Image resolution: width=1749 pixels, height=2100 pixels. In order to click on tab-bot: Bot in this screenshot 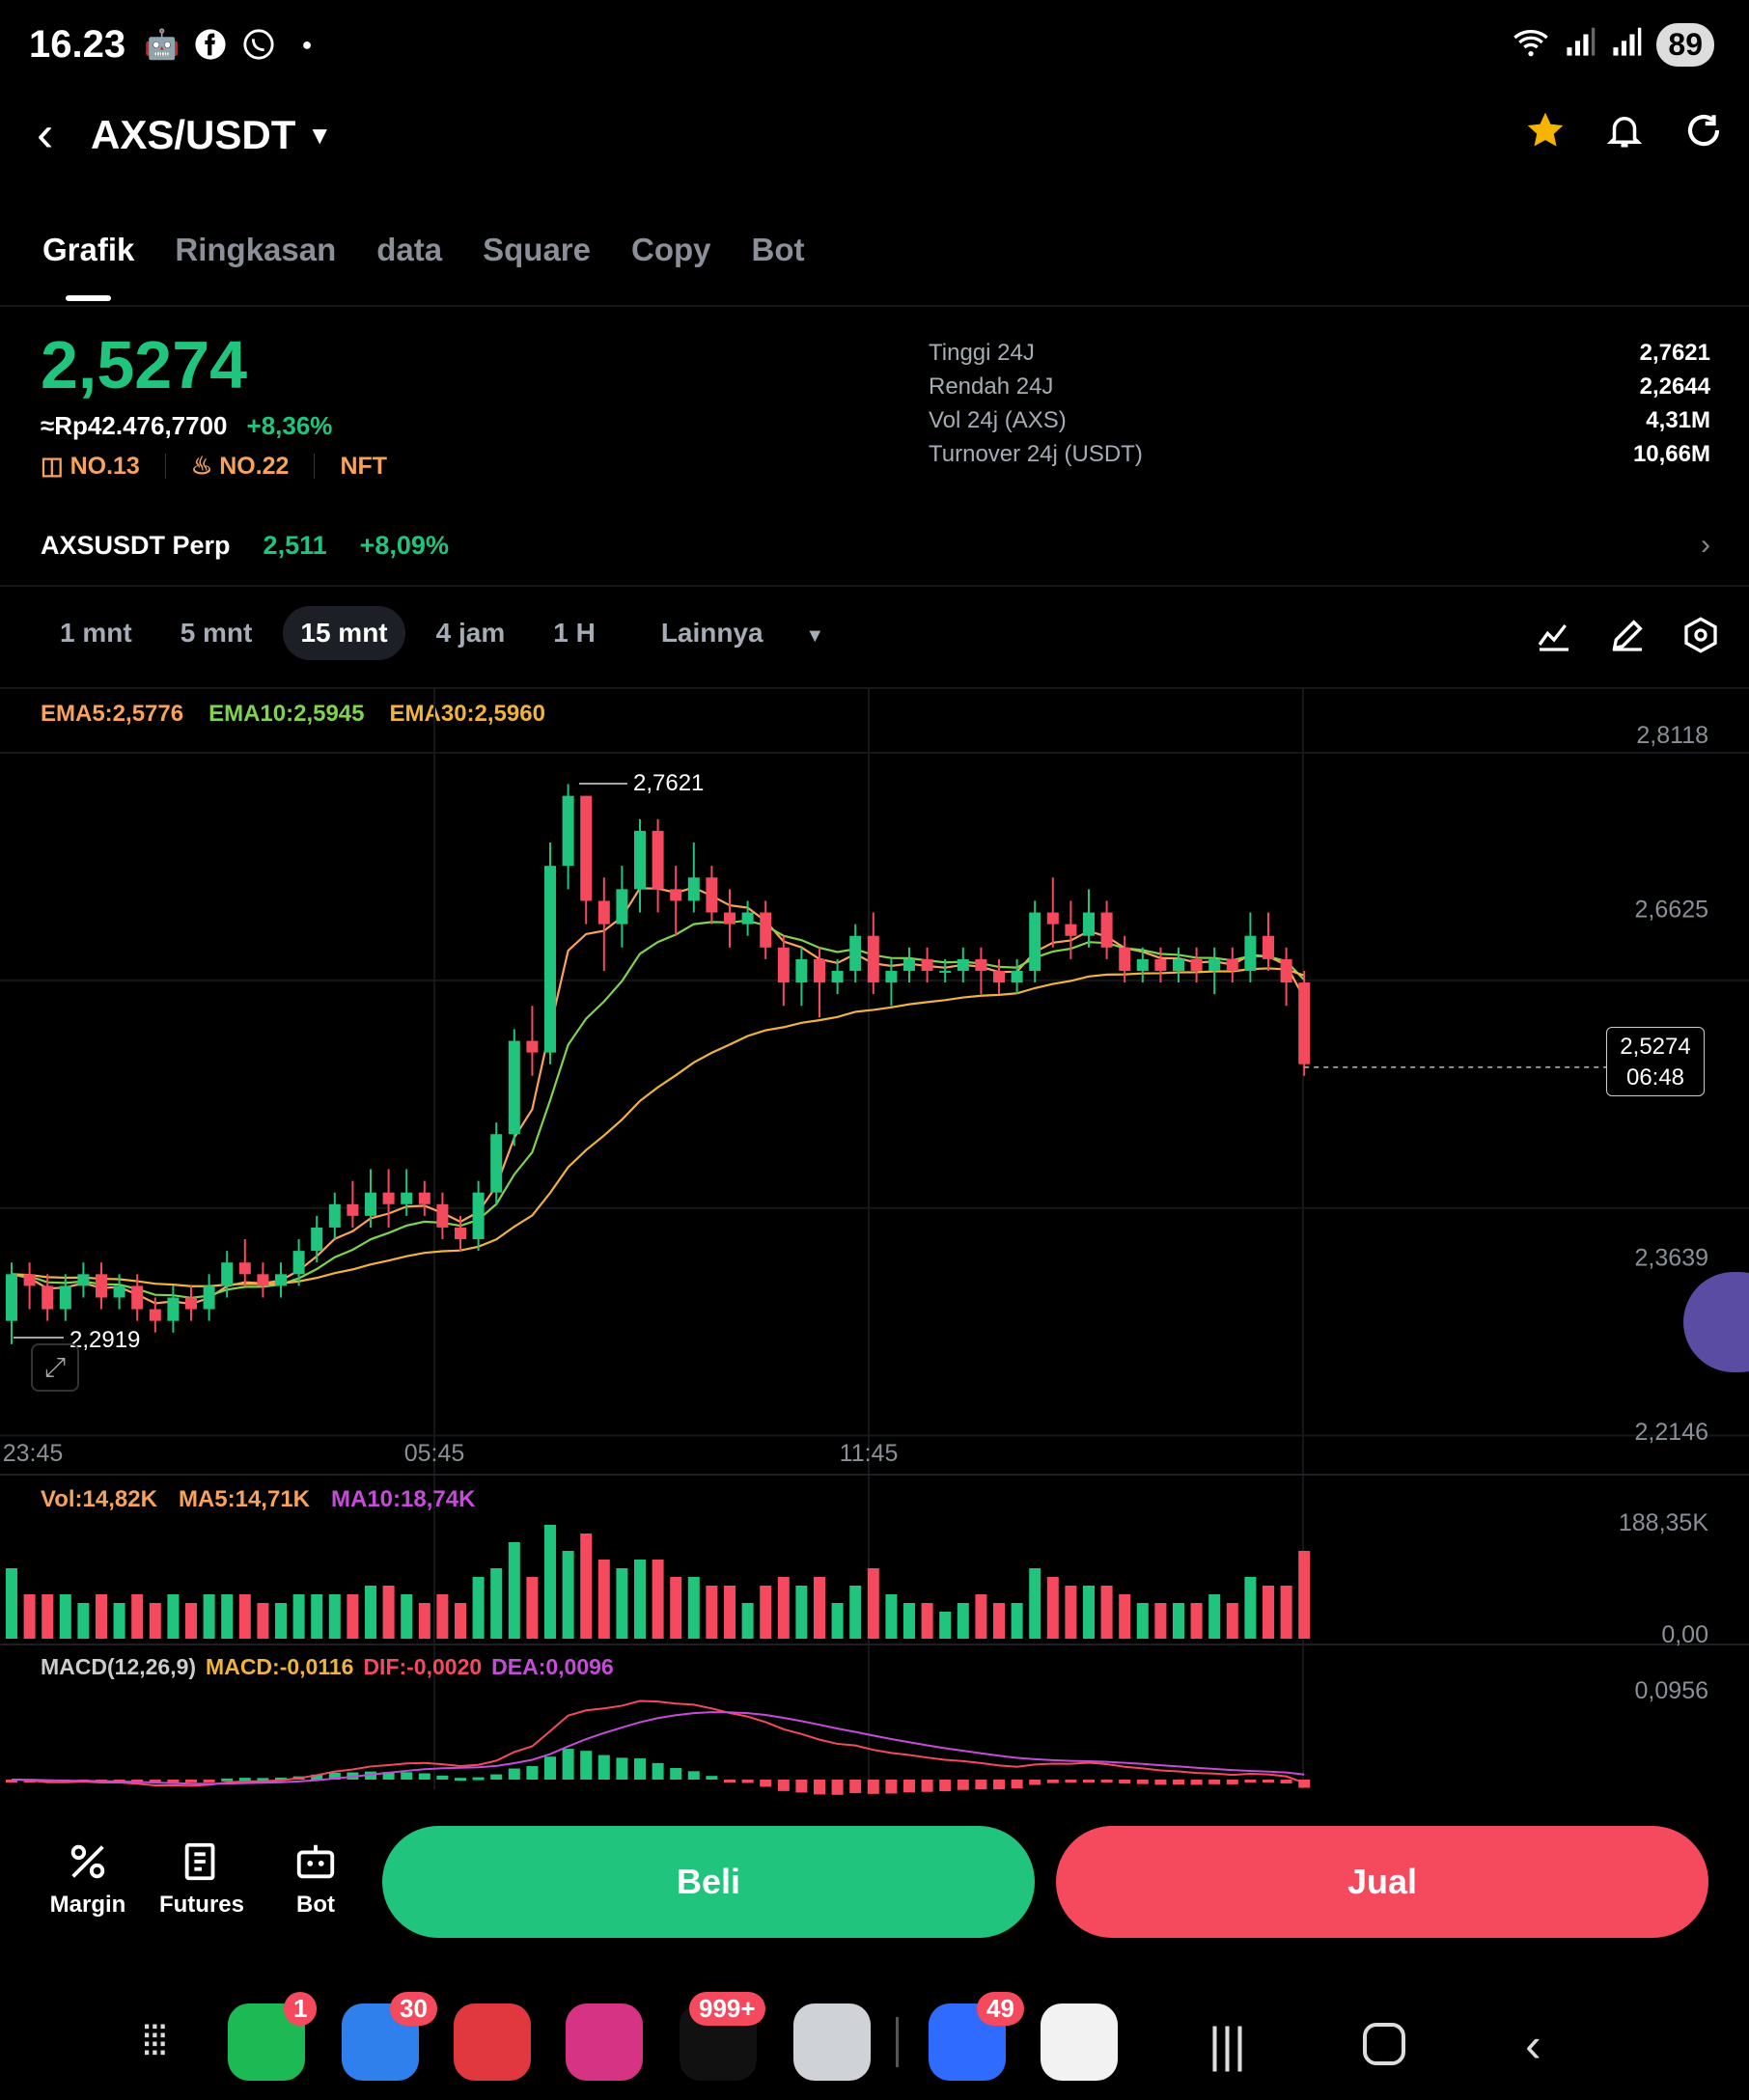, I will do `click(779, 250)`.